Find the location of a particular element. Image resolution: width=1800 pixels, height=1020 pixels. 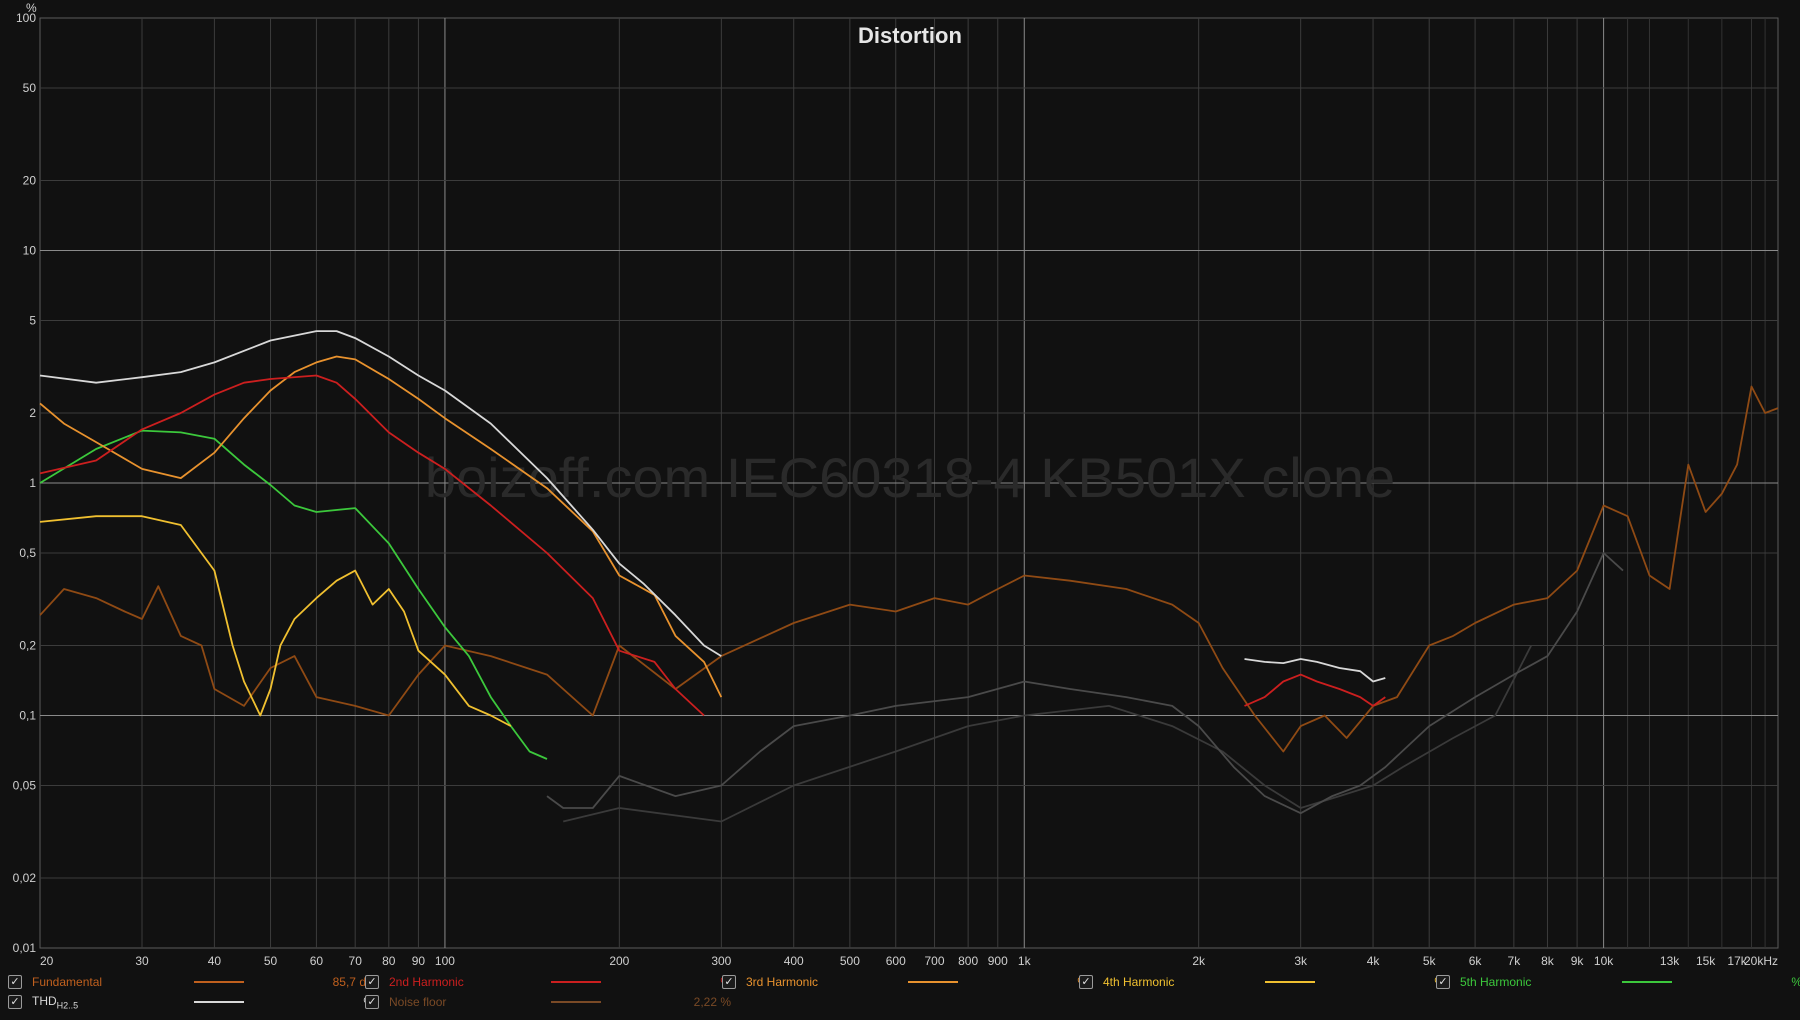

legend-value-thd: % is located at coordinates (329, 1002).